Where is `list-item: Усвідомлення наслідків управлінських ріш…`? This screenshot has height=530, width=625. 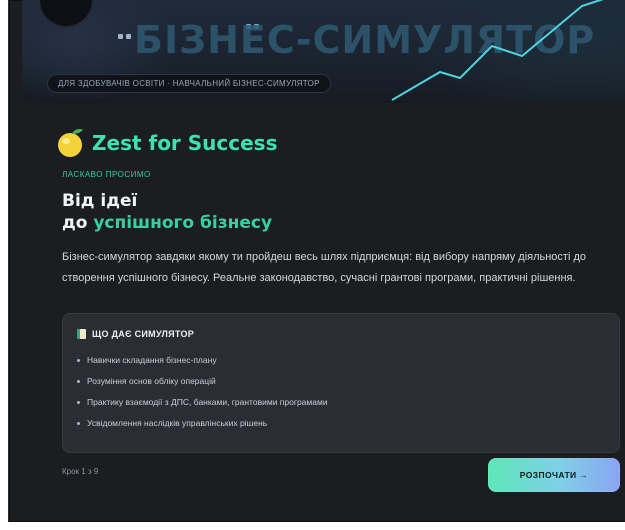 list-item: Усвідомлення наслідків управлінських ріш… is located at coordinates (202, 423).